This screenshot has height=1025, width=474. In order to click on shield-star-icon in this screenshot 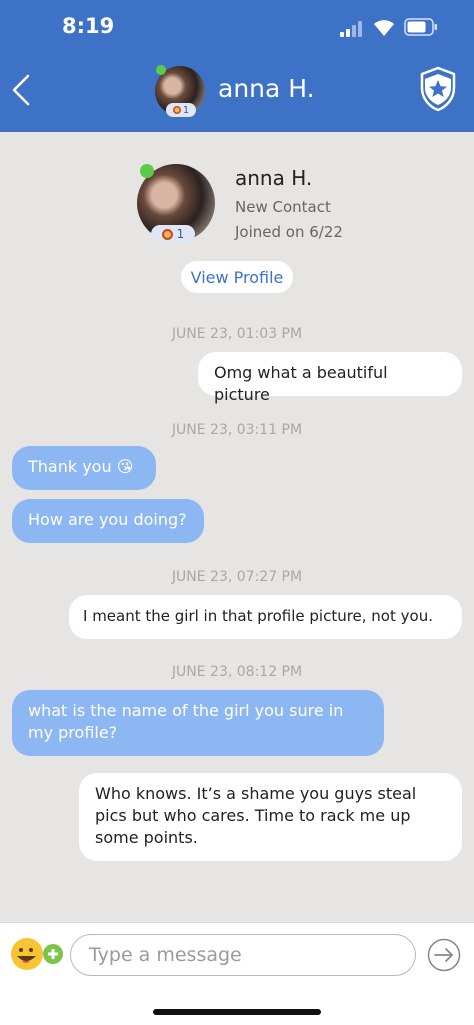, I will do `click(438, 89)`.